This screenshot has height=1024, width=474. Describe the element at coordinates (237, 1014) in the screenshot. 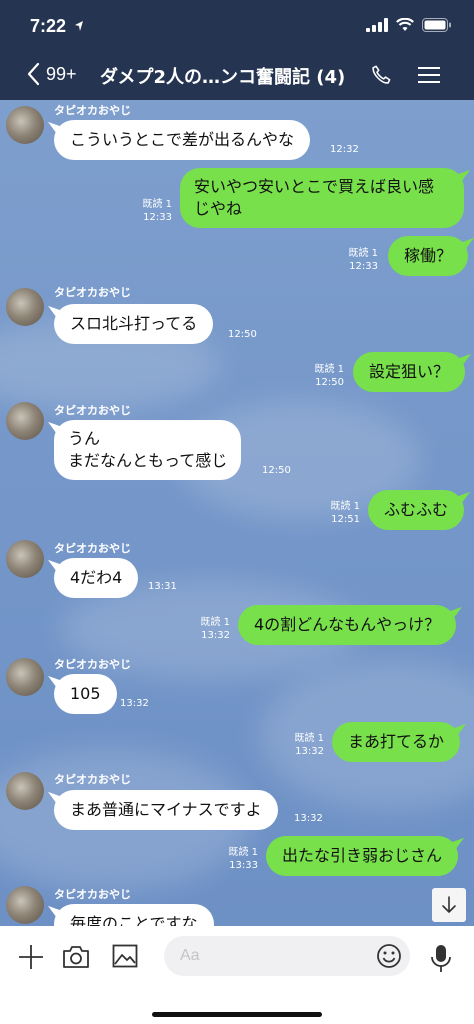

I see `home-indicator` at that location.